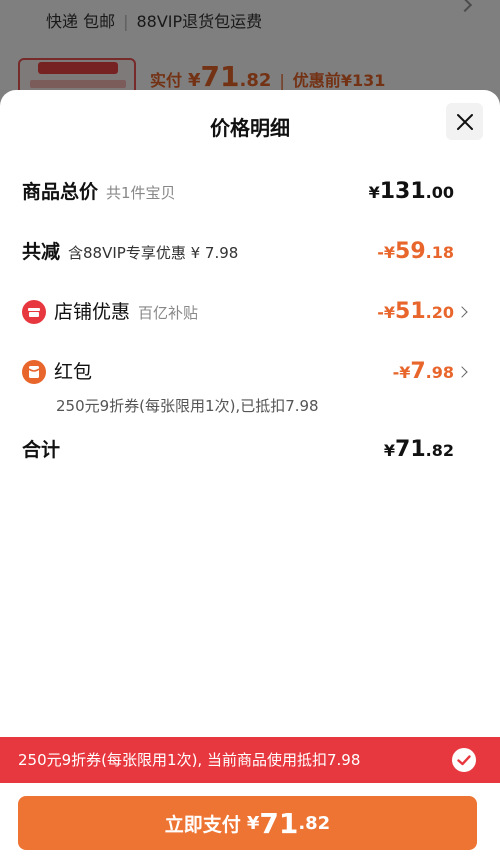 The image size is (500, 865). Describe the element at coordinates (34, 312) in the screenshot. I see `shop-icon` at that location.